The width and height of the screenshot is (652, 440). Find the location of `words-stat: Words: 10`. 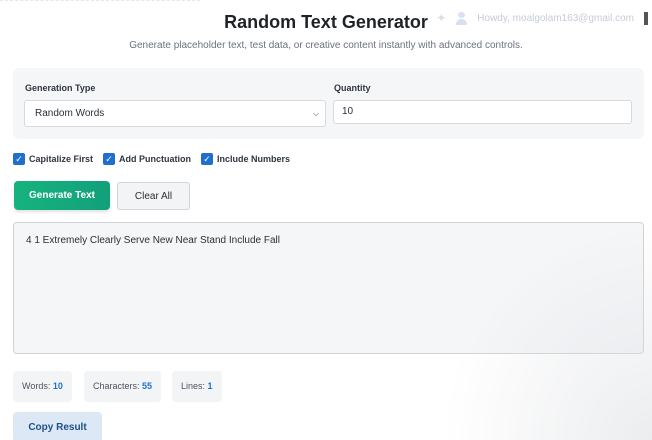

words-stat: Words: 10 is located at coordinates (42, 386).